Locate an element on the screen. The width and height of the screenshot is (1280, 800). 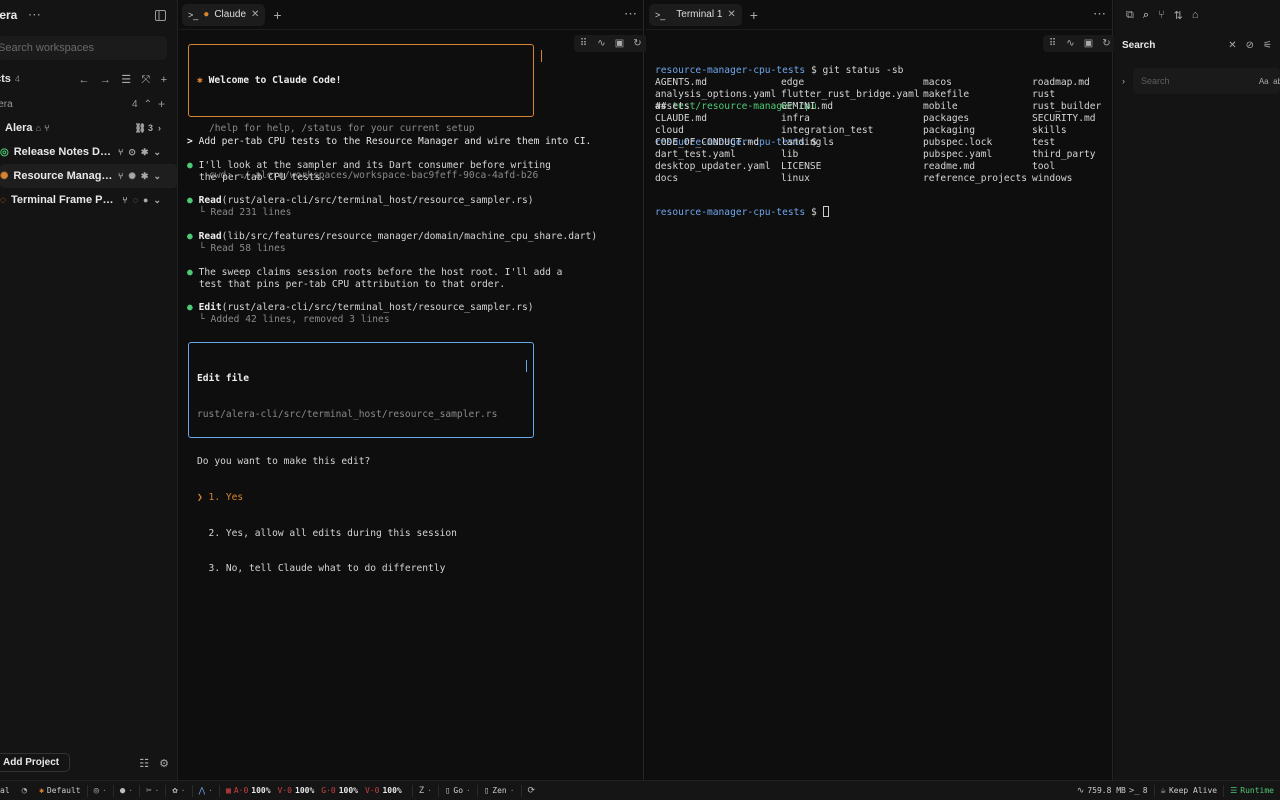
right-panel: ⧉ ⌕ ⑂ ⇅ ⌂ Search ✕ ⊘ ⚟ › Search Aa ab is located at coordinates (1197, 390).